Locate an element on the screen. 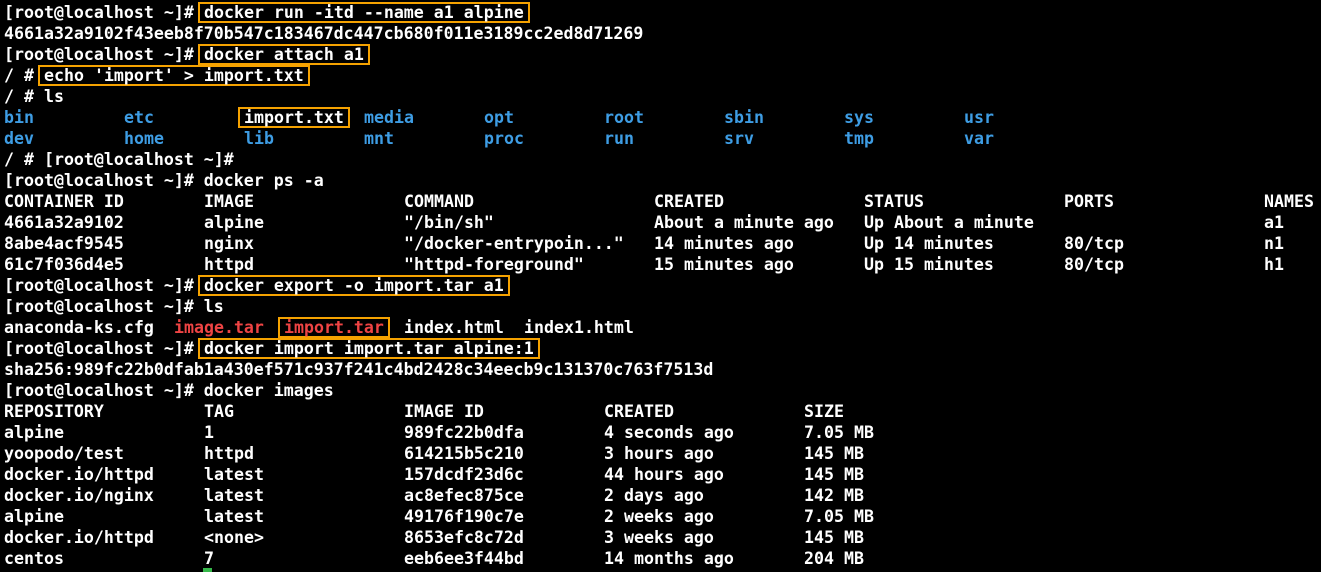  line-ps-row-h1-text-5: 80/tcp is located at coordinates (1094, 264).